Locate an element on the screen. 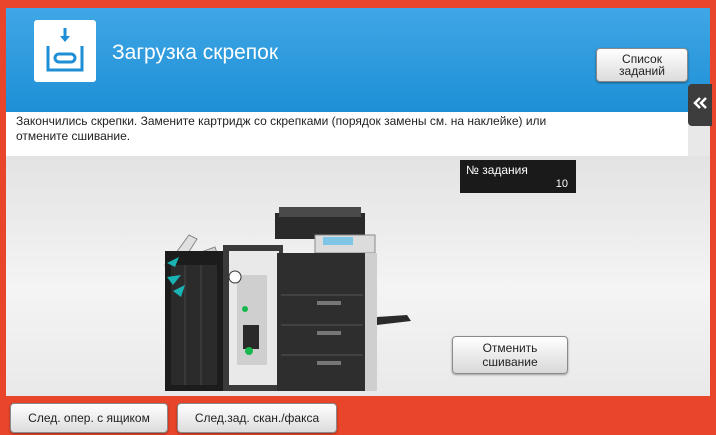  cancel-stapling-label: Отменить сшивание is located at coordinates (510, 355).